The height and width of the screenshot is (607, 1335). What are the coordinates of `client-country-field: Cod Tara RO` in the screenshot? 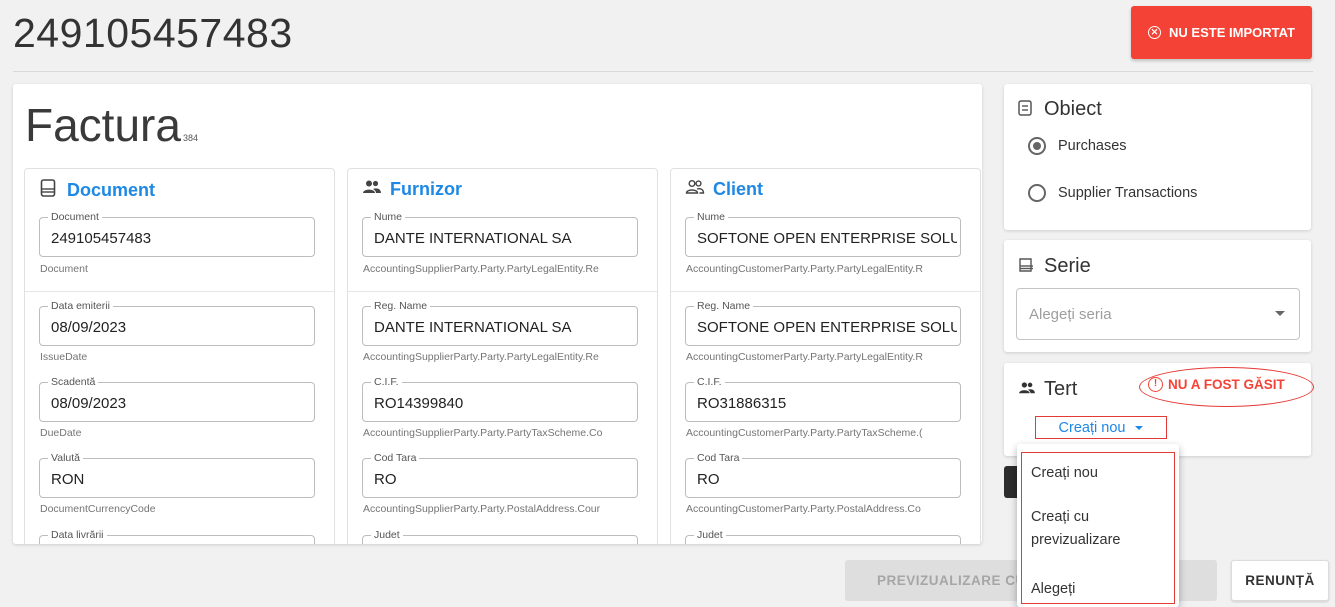 It's located at (823, 475).